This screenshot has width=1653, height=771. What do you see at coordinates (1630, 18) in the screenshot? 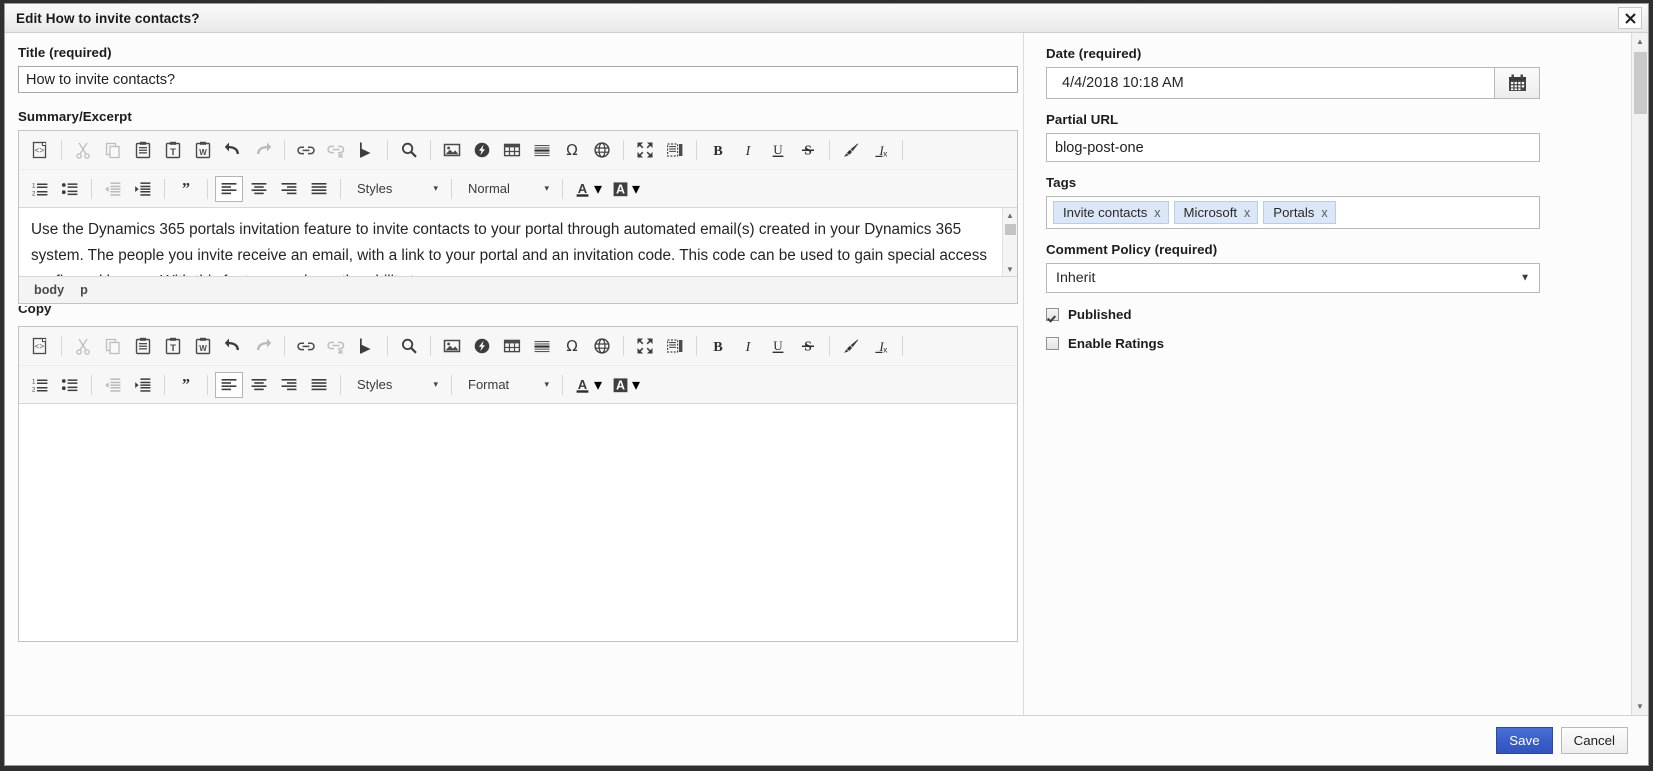
I see `close-icon` at bounding box center [1630, 18].